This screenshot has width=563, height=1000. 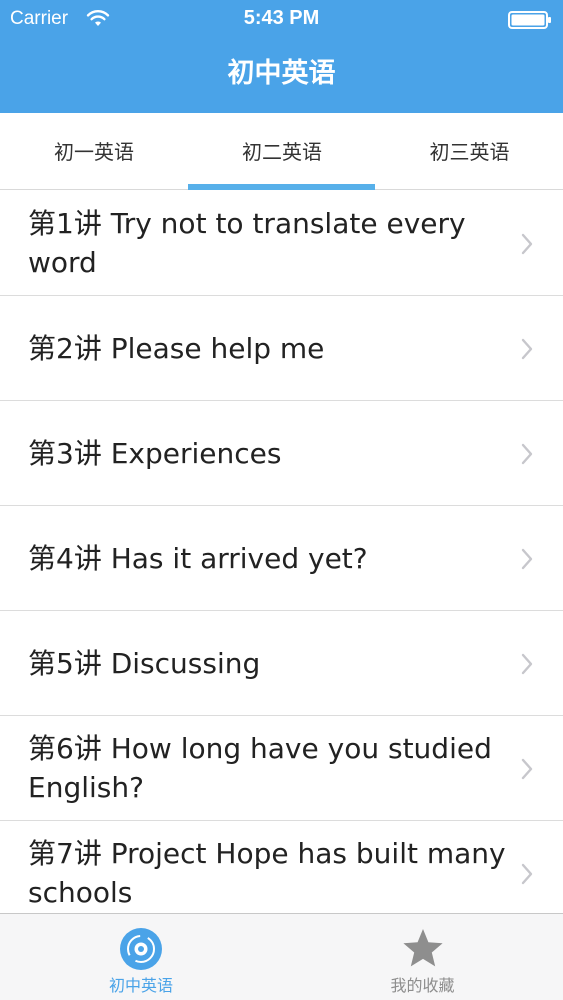 I want to click on bottom-tab-bar: 初中英语 我的收藏, so click(x=281, y=956).